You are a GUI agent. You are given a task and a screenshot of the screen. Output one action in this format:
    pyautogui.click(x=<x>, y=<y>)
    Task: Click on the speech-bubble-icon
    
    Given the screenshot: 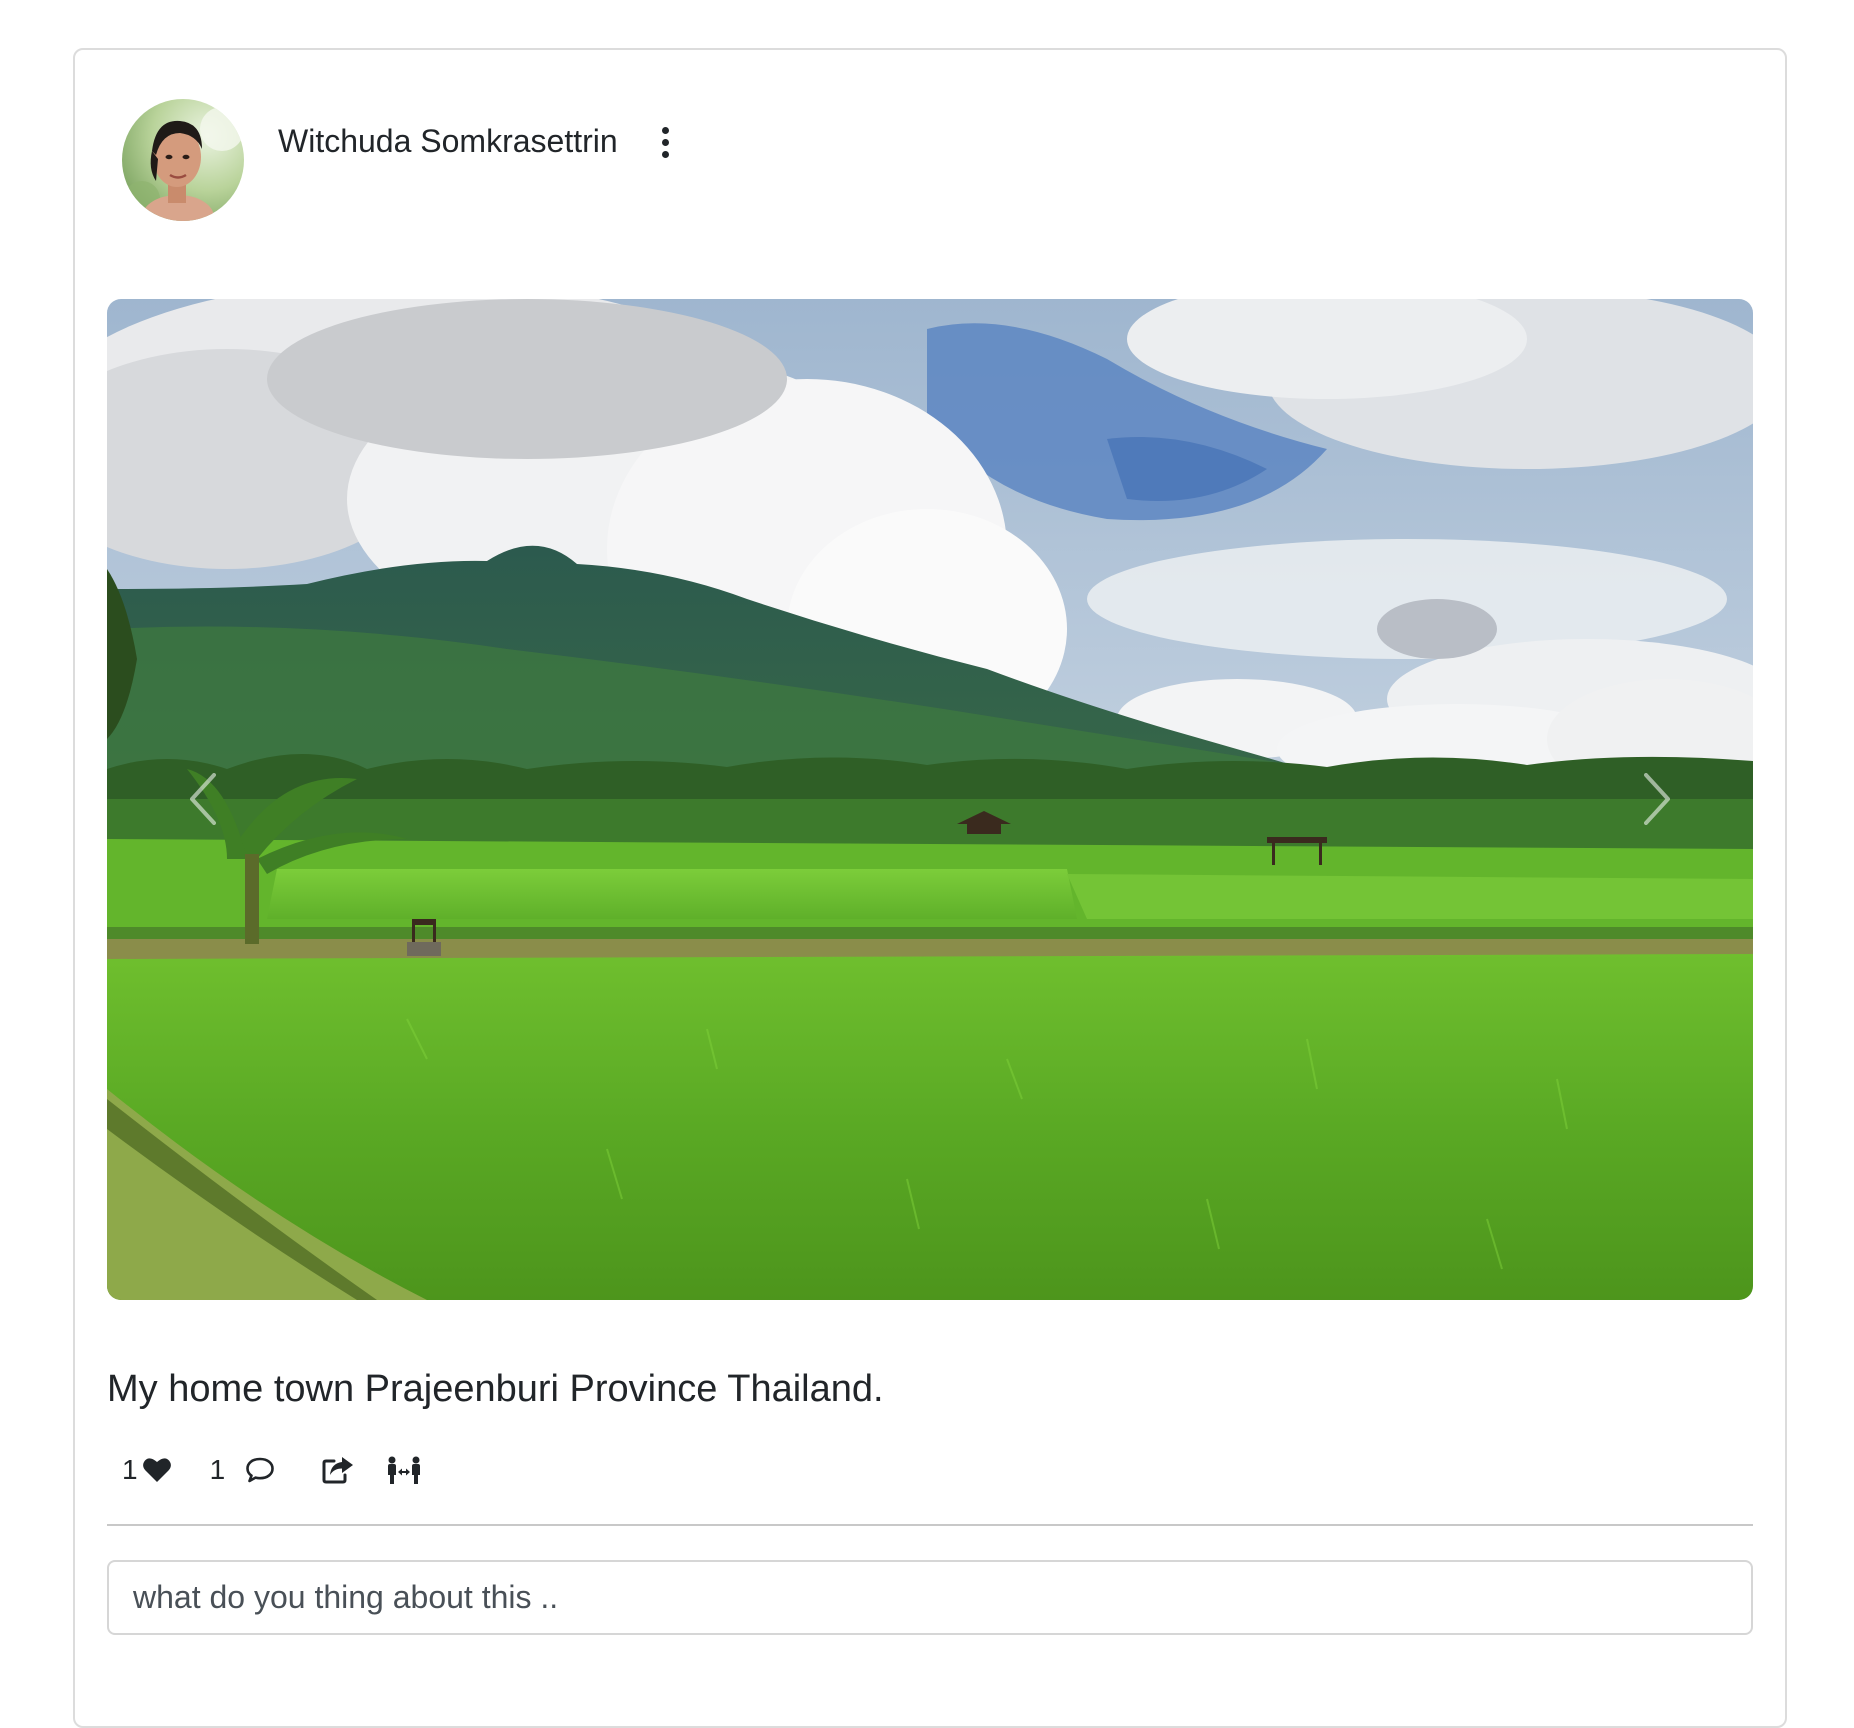 What is the action you would take?
    pyautogui.click(x=260, y=1470)
    